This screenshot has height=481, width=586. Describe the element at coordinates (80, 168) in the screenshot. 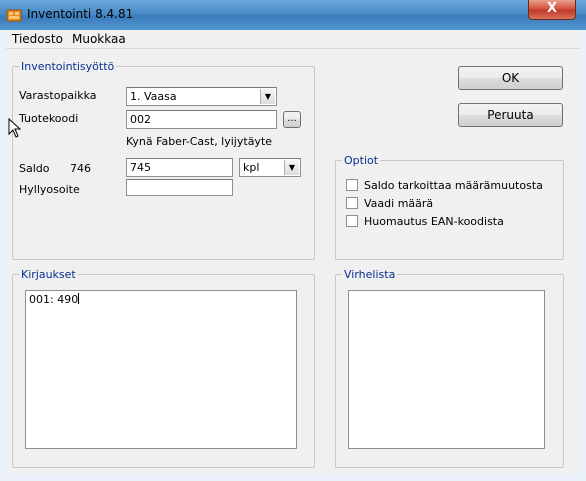

I see `saldo-current: 746` at that location.